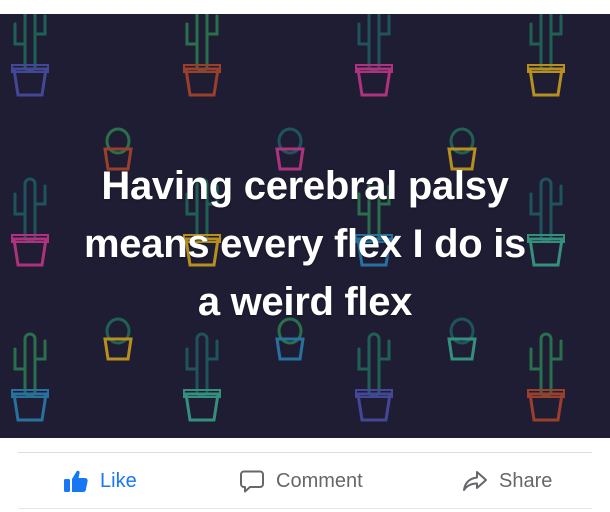  What do you see at coordinates (475, 481) in the screenshot?
I see `share-arrow-icon` at bounding box center [475, 481].